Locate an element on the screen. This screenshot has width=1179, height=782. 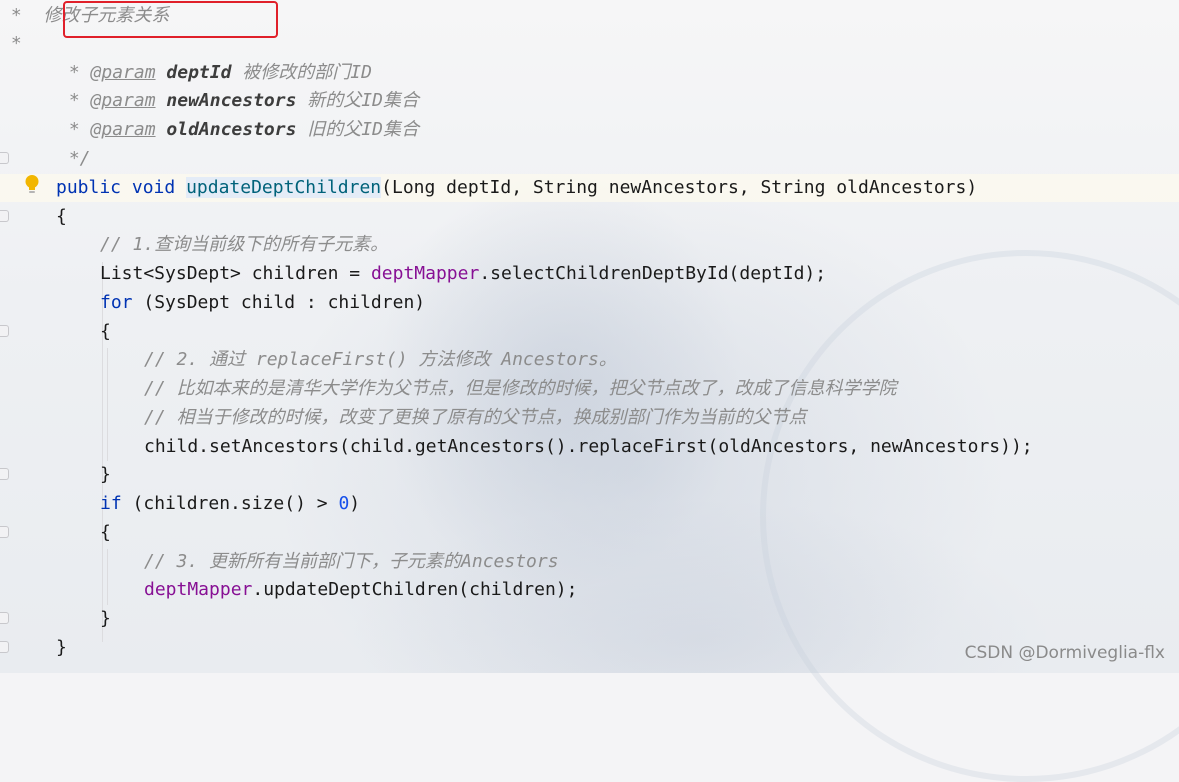
code-comment: // 3. 更新所有当前部门下，子元素的Ancestors is located at coordinates (351, 561).